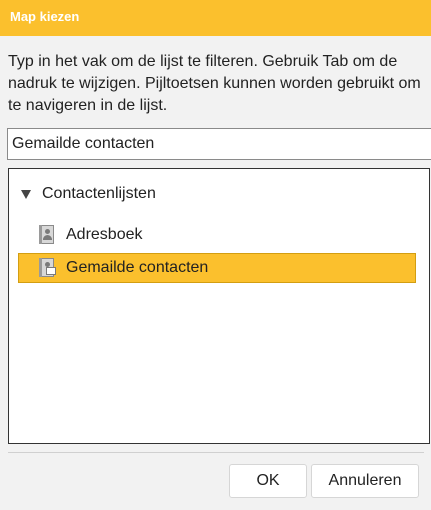  I want to click on tree-node-label: Contactenlijsten, so click(99, 193).